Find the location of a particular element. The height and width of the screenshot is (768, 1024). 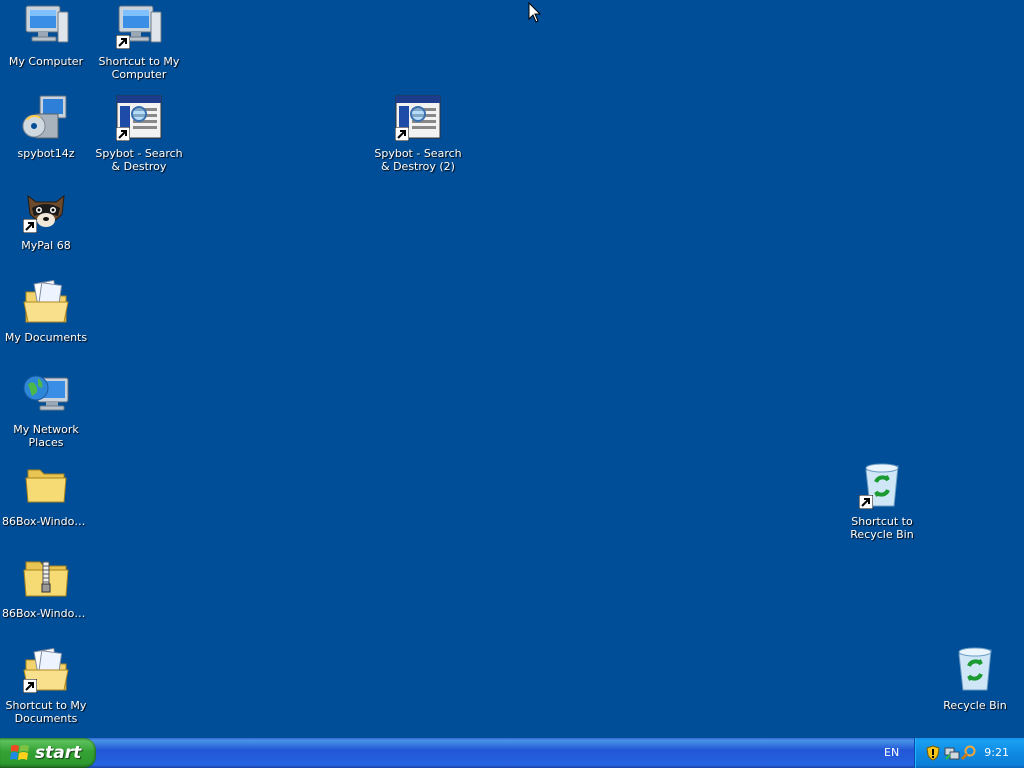

my-computer-icon: My Computer is located at coordinates (46, 35).